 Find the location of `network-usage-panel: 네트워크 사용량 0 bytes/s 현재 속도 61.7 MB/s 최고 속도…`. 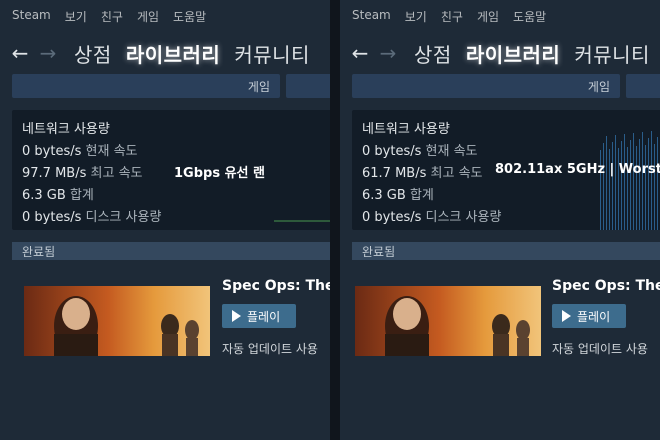

network-usage-panel: 네트워크 사용량 0 bytes/s 현재 속도 61.7 MB/s 최고 속도… is located at coordinates (506, 170).